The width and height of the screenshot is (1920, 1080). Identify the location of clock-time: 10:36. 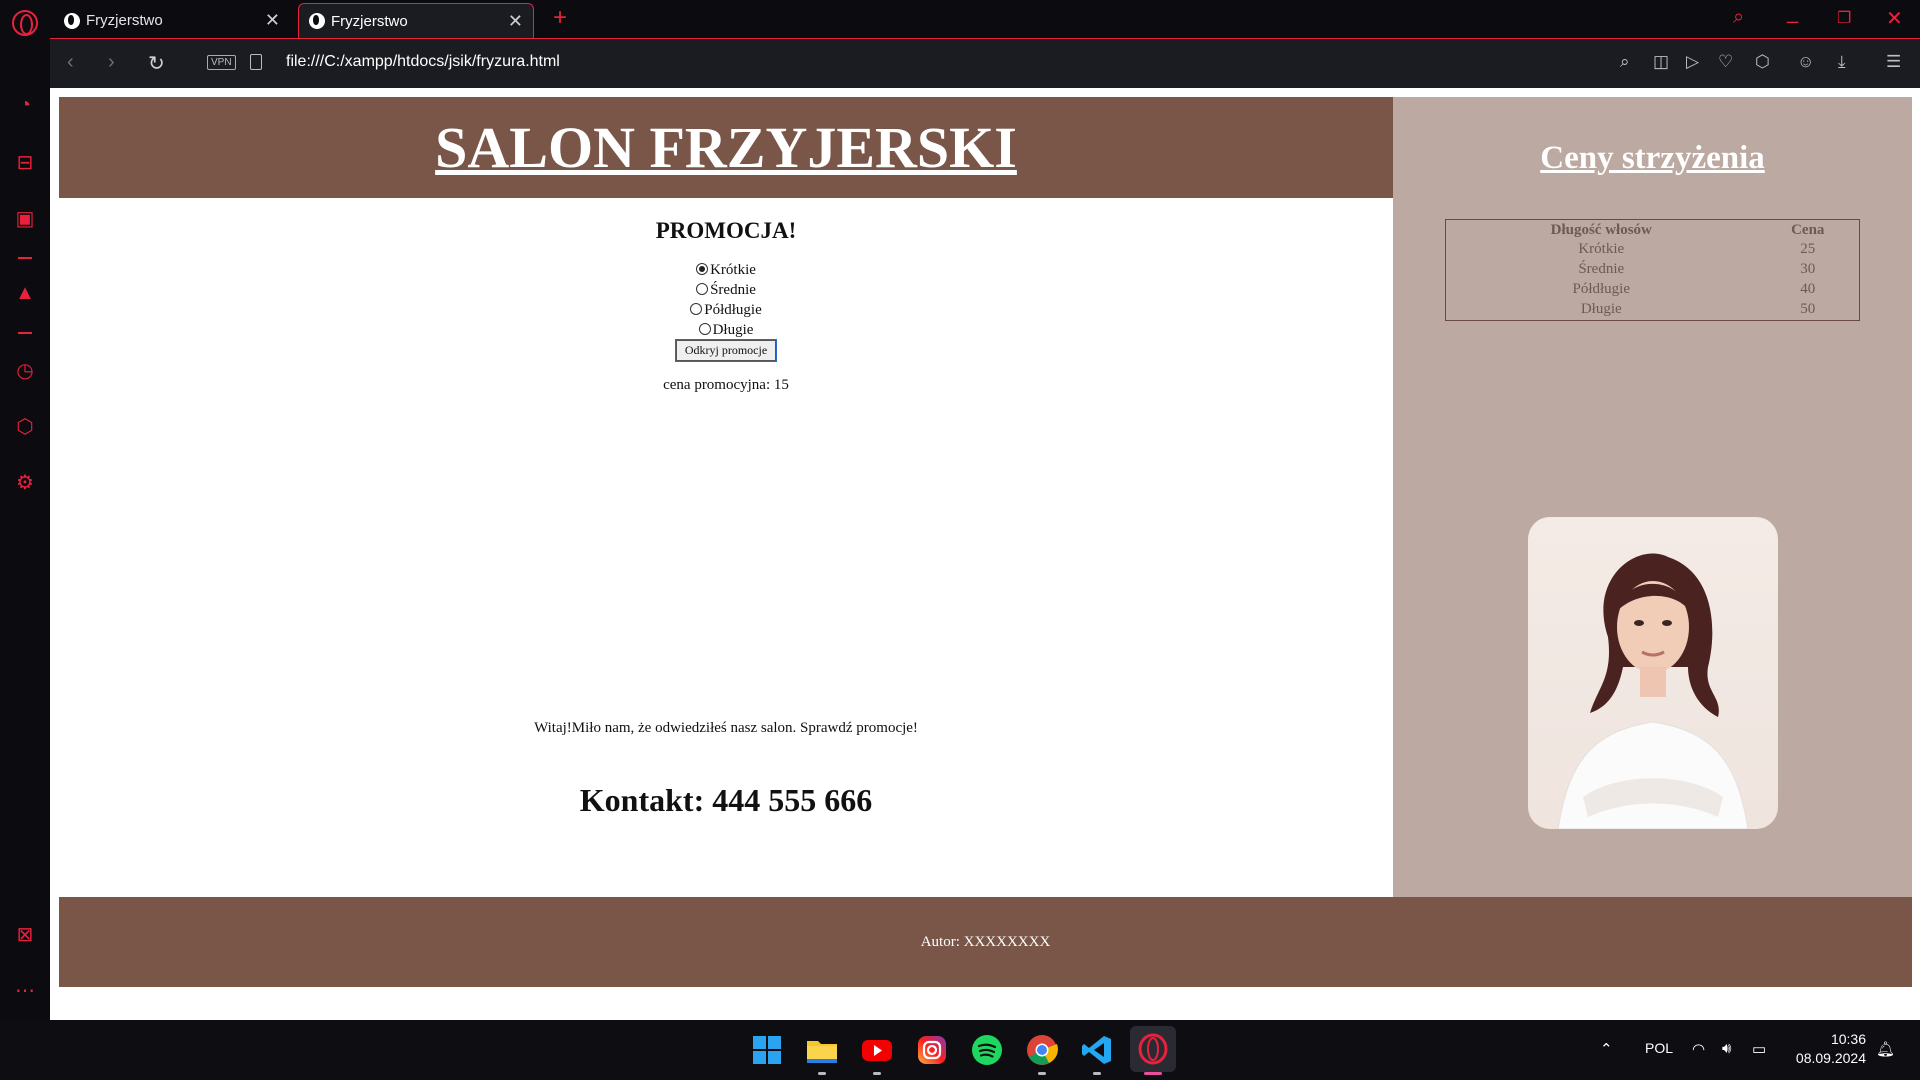
(1848, 1039).